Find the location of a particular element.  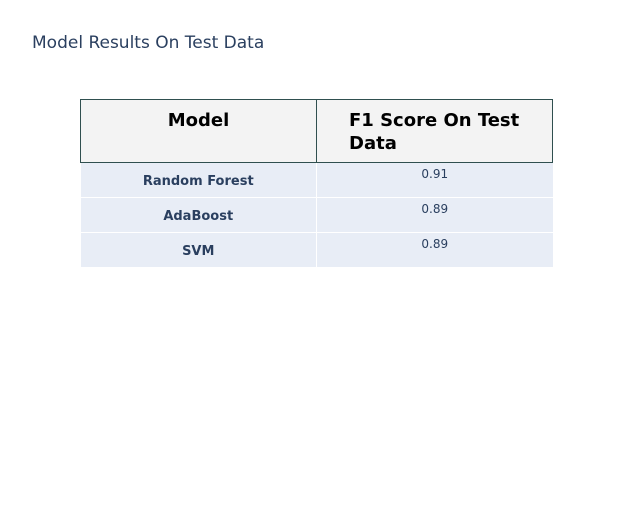

table-row: SVM 0.89 is located at coordinates (316, 250).